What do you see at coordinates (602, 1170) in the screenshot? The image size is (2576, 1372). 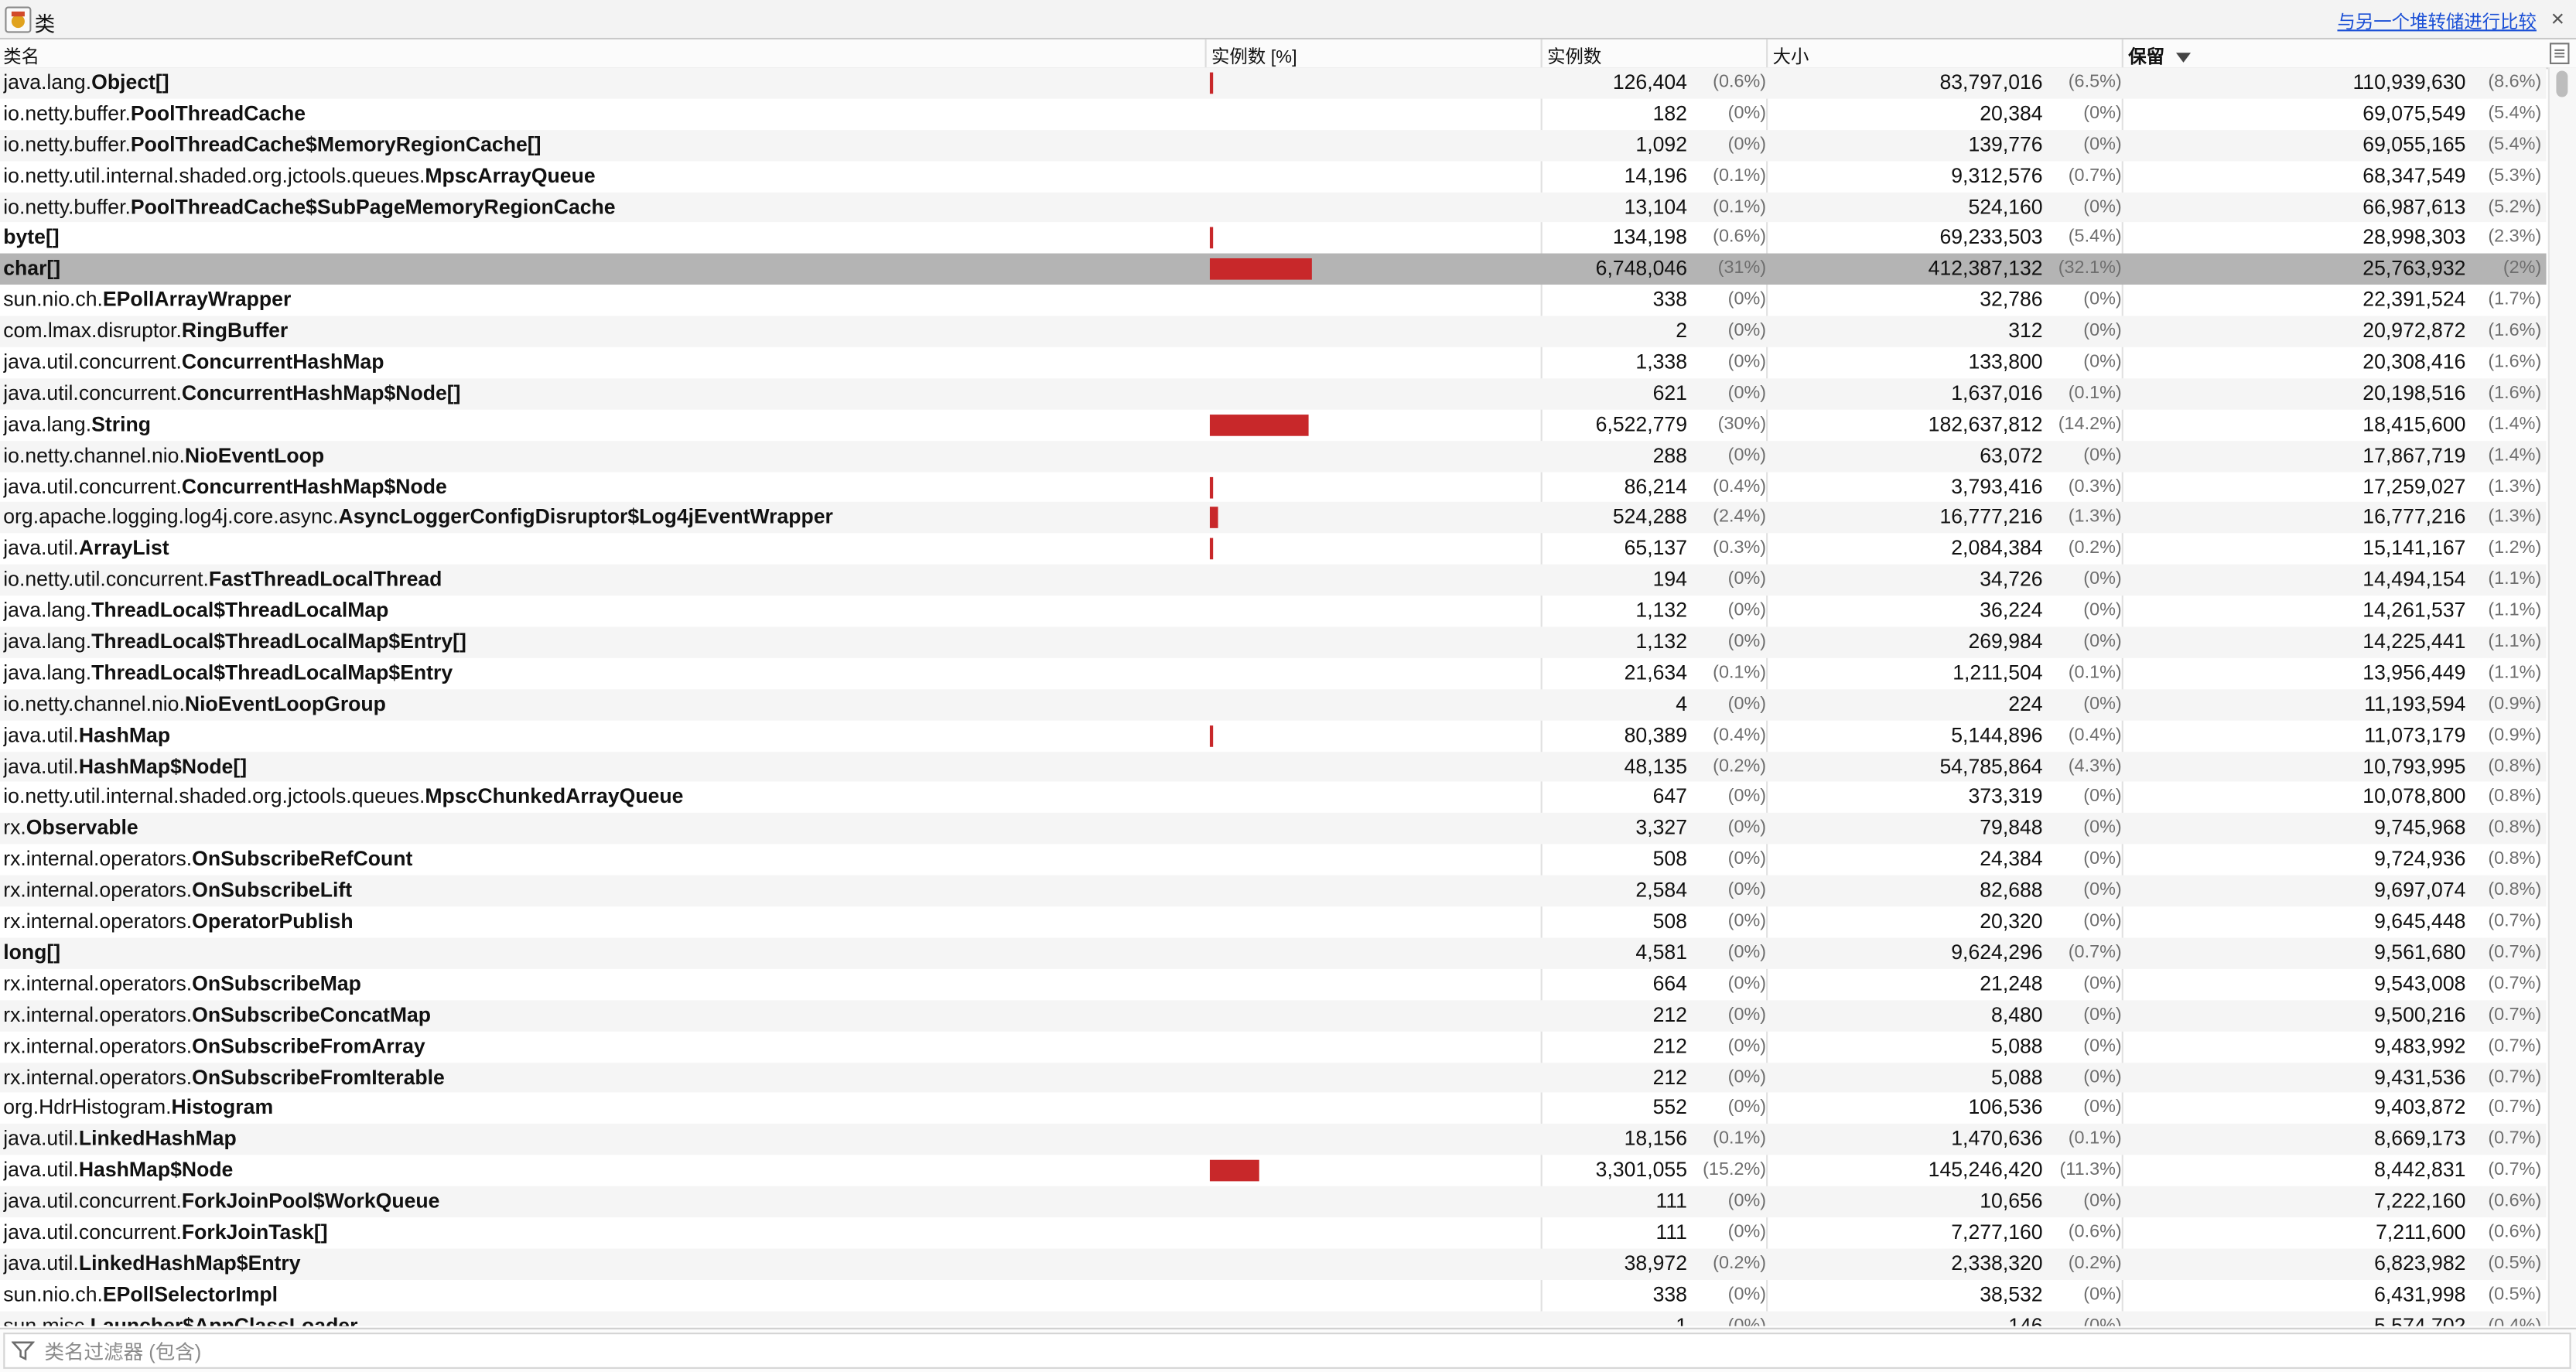 I see `class-name-cell: java.util.HashMap$Node` at bounding box center [602, 1170].